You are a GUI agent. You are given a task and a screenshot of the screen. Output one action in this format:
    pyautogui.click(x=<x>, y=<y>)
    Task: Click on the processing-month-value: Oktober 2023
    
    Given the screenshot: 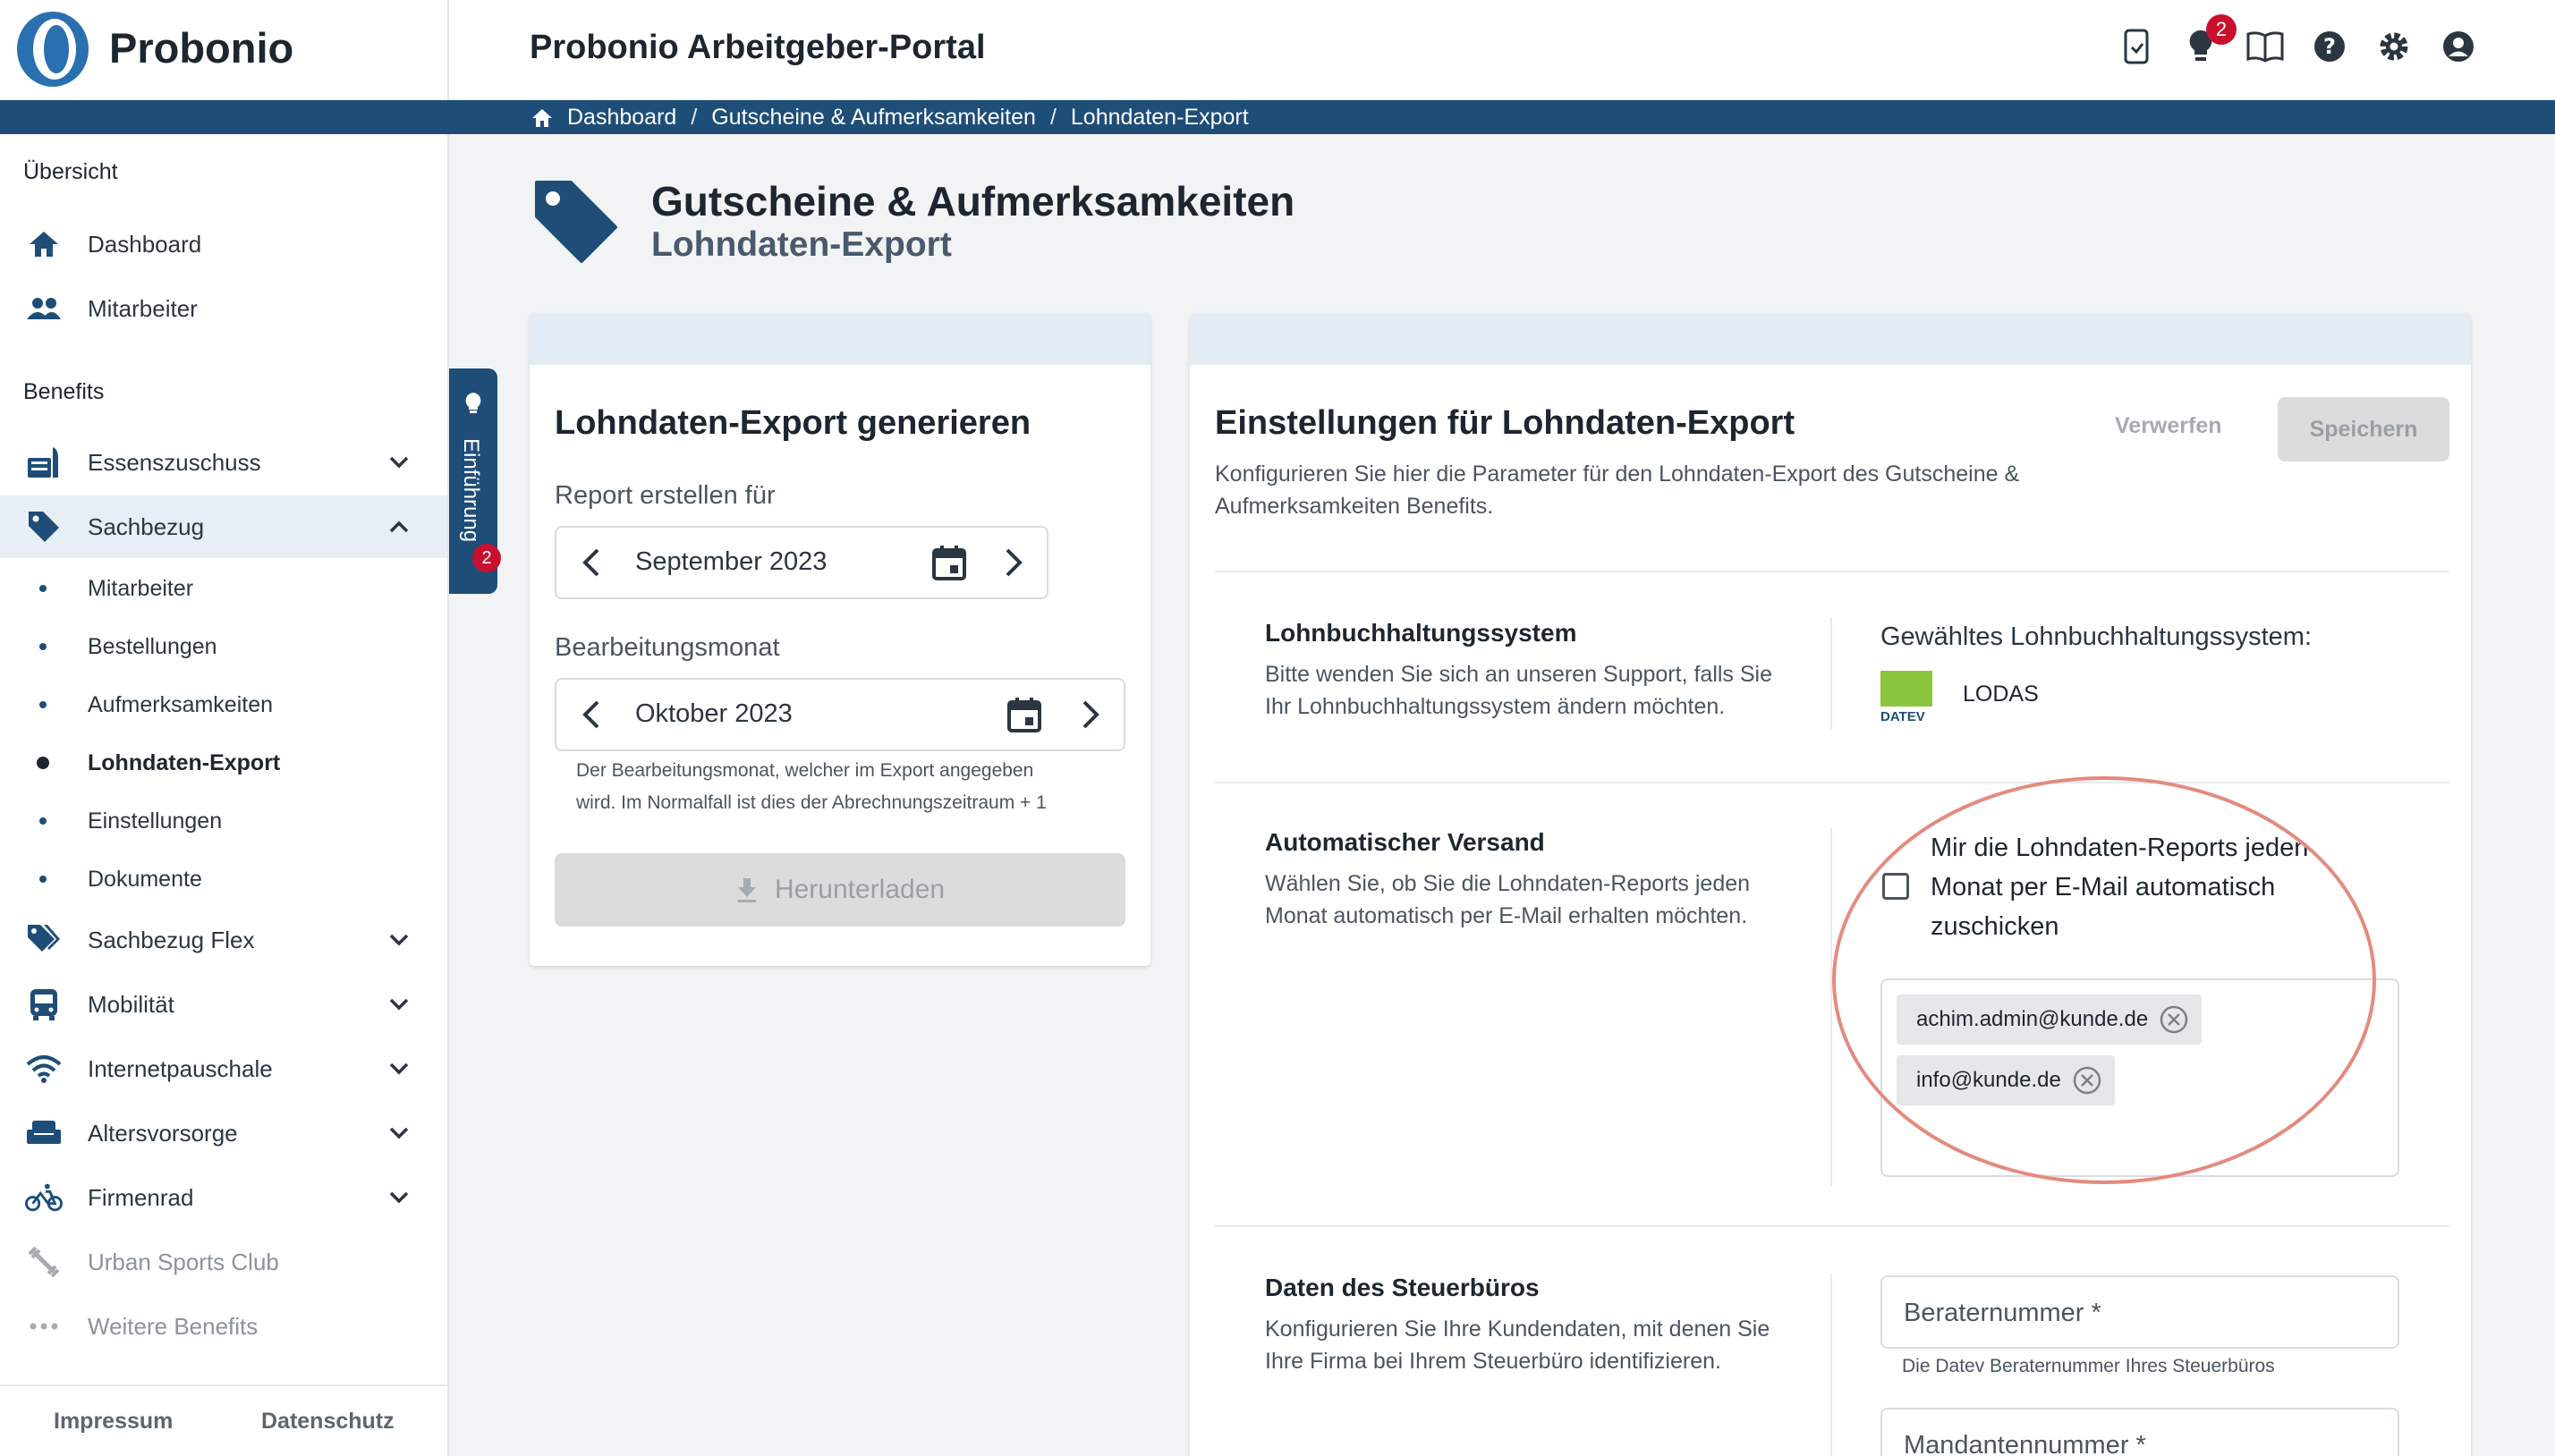 What is the action you would take?
    pyautogui.click(x=714, y=713)
    